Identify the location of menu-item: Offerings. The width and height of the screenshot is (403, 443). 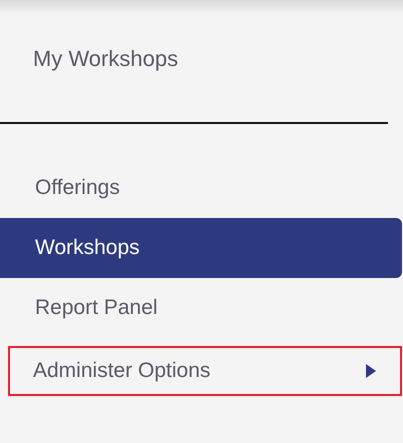
(201, 188).